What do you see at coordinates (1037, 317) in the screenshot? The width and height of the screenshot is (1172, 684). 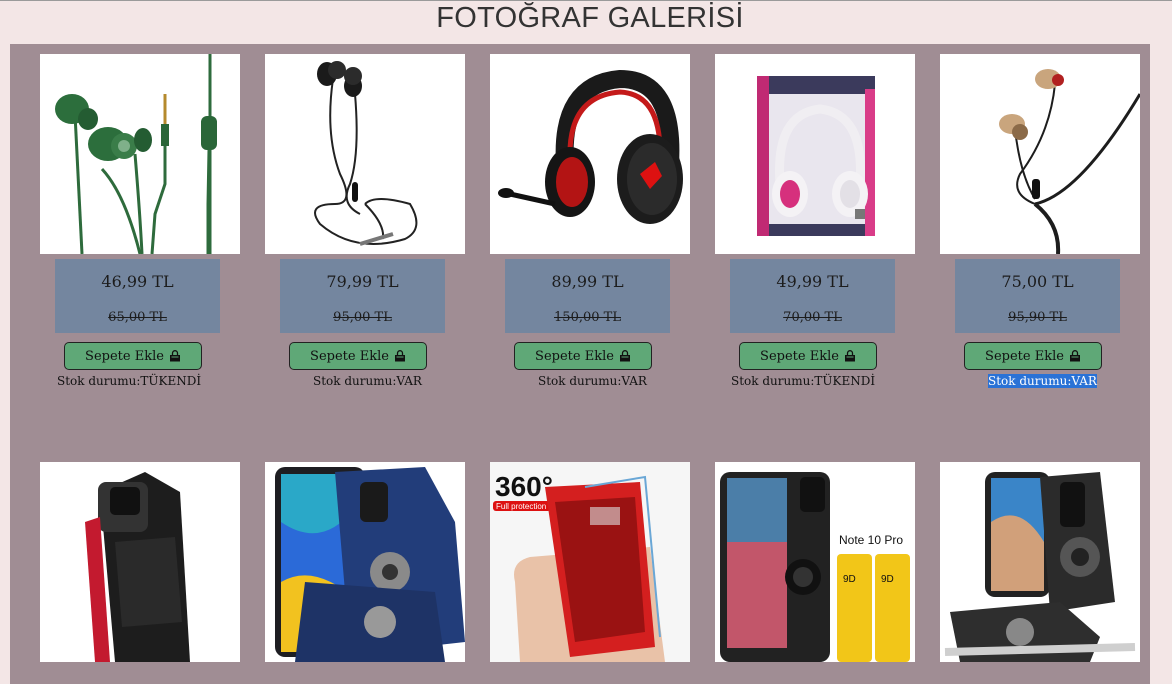 I see `old-price: 95,90 TL` at bounding box center [1037, 317].